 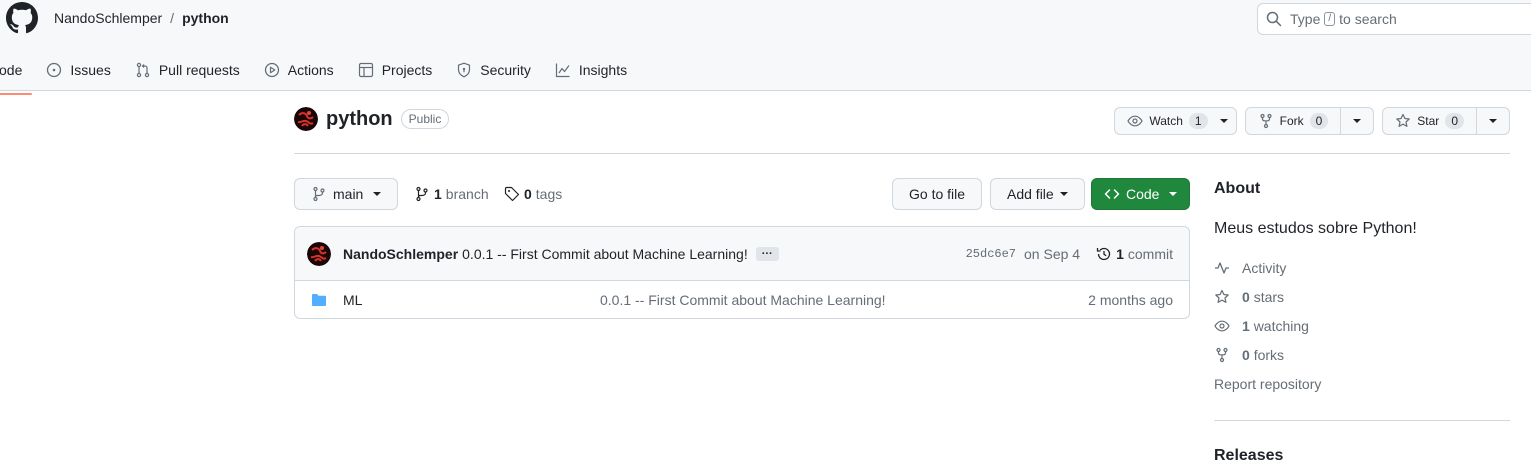 I want to click on repo-title-bar: python Public, so click(x=372, y=119).